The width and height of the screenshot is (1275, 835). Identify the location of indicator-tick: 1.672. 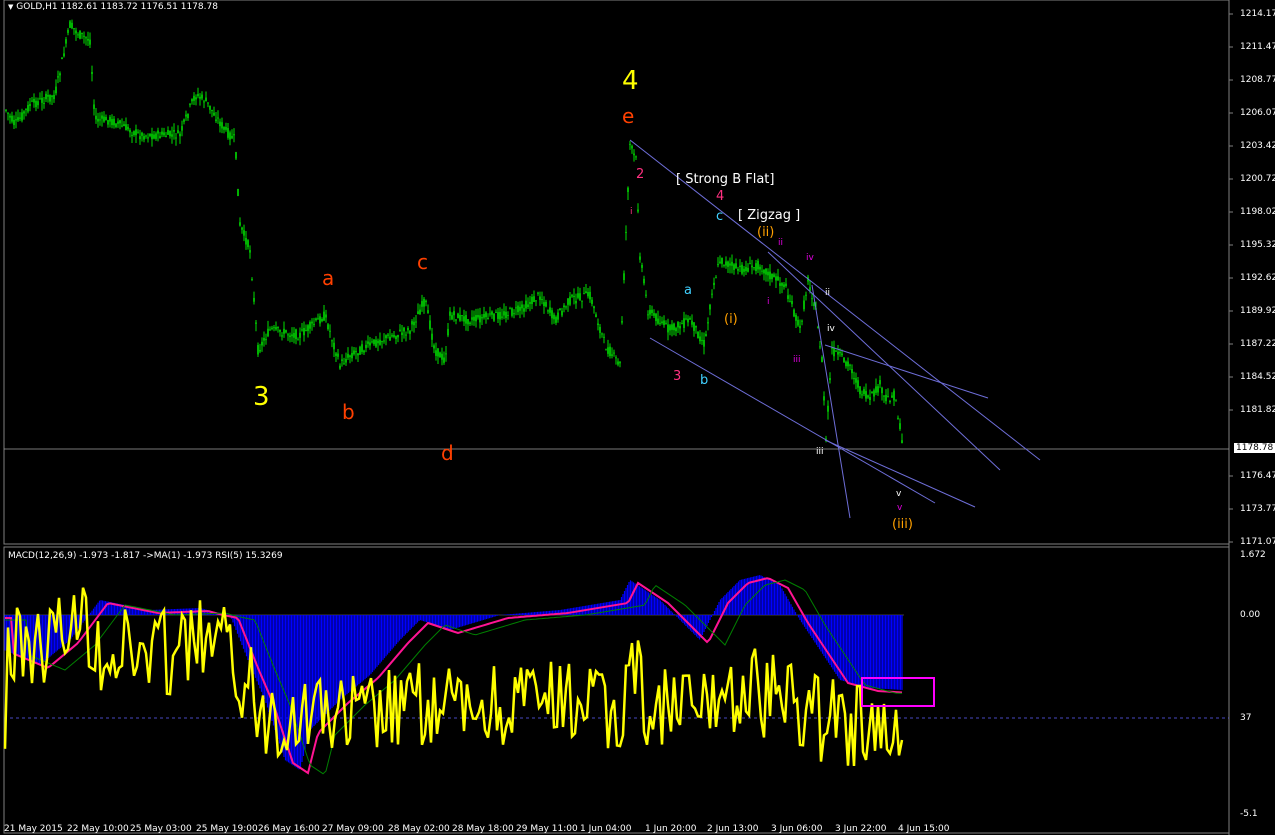
(1253, 555).